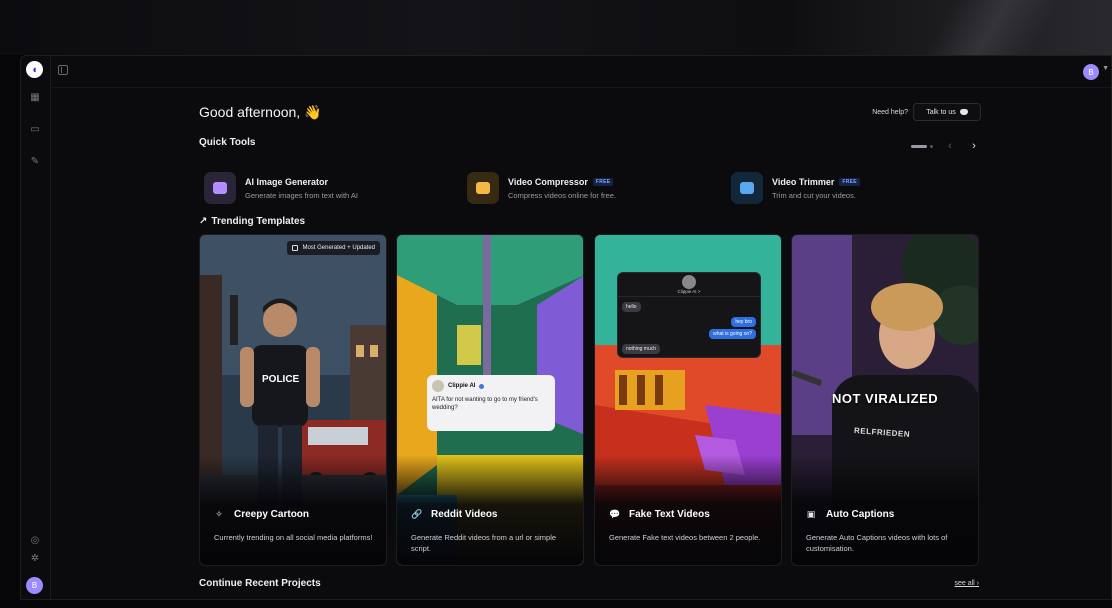  What do you see at coordinates (811, 514) in the screenshot?
I see `captions-icon: ▣` at bounding box center [811, 514].